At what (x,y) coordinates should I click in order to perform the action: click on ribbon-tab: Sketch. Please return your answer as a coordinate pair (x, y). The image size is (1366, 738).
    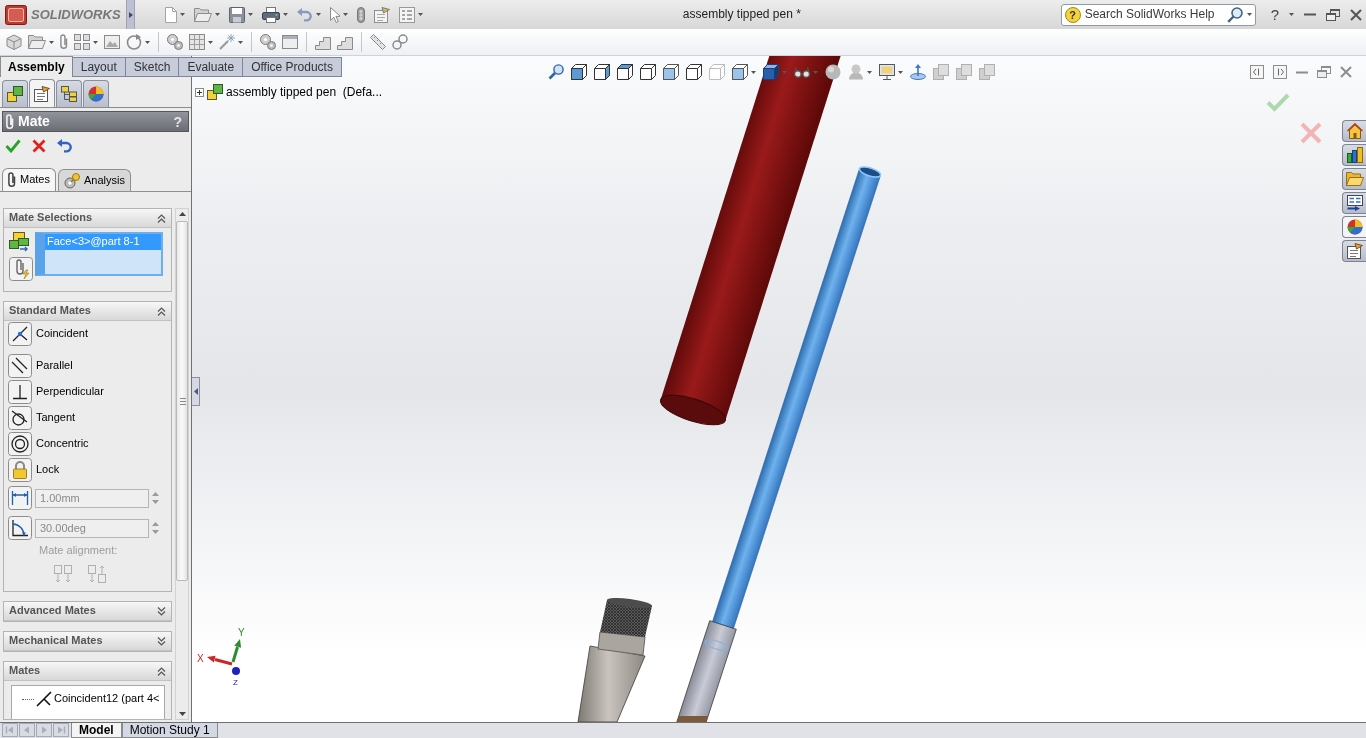
    Looking at the image, I should click on (152, 67).